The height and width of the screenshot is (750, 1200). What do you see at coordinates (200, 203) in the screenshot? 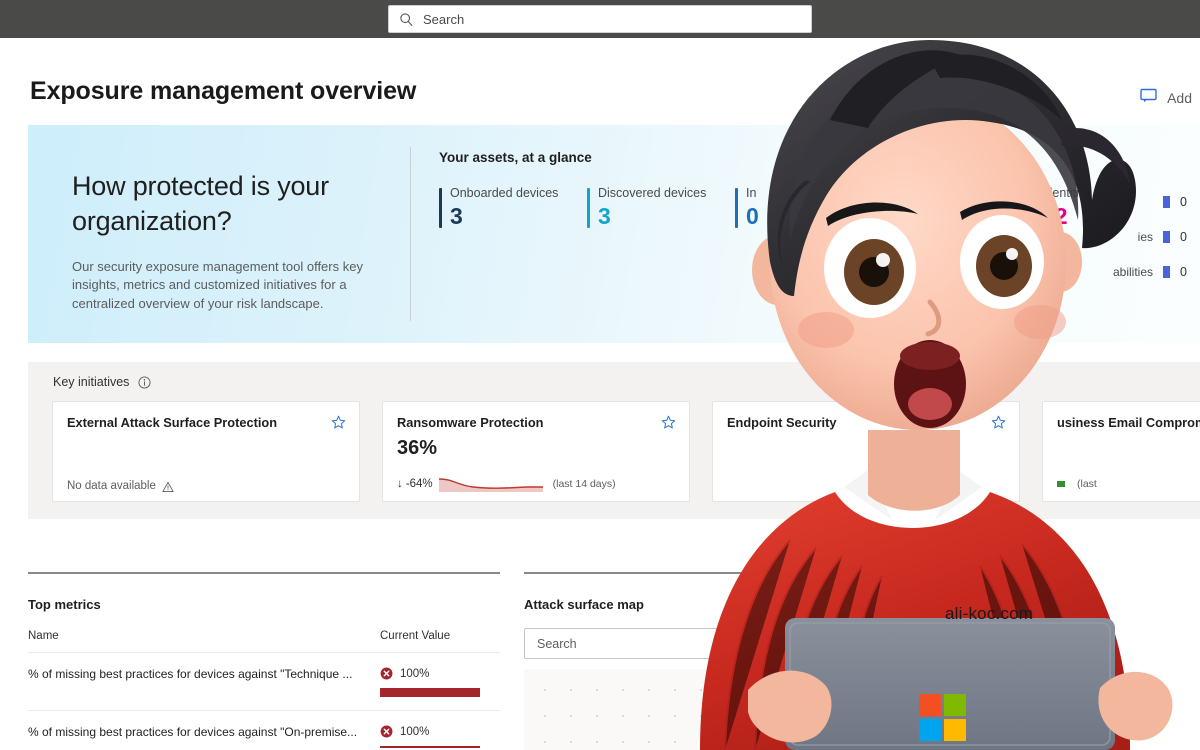
I see `hero-heading: How protected is your organization?` at bounding box center [200, 203].